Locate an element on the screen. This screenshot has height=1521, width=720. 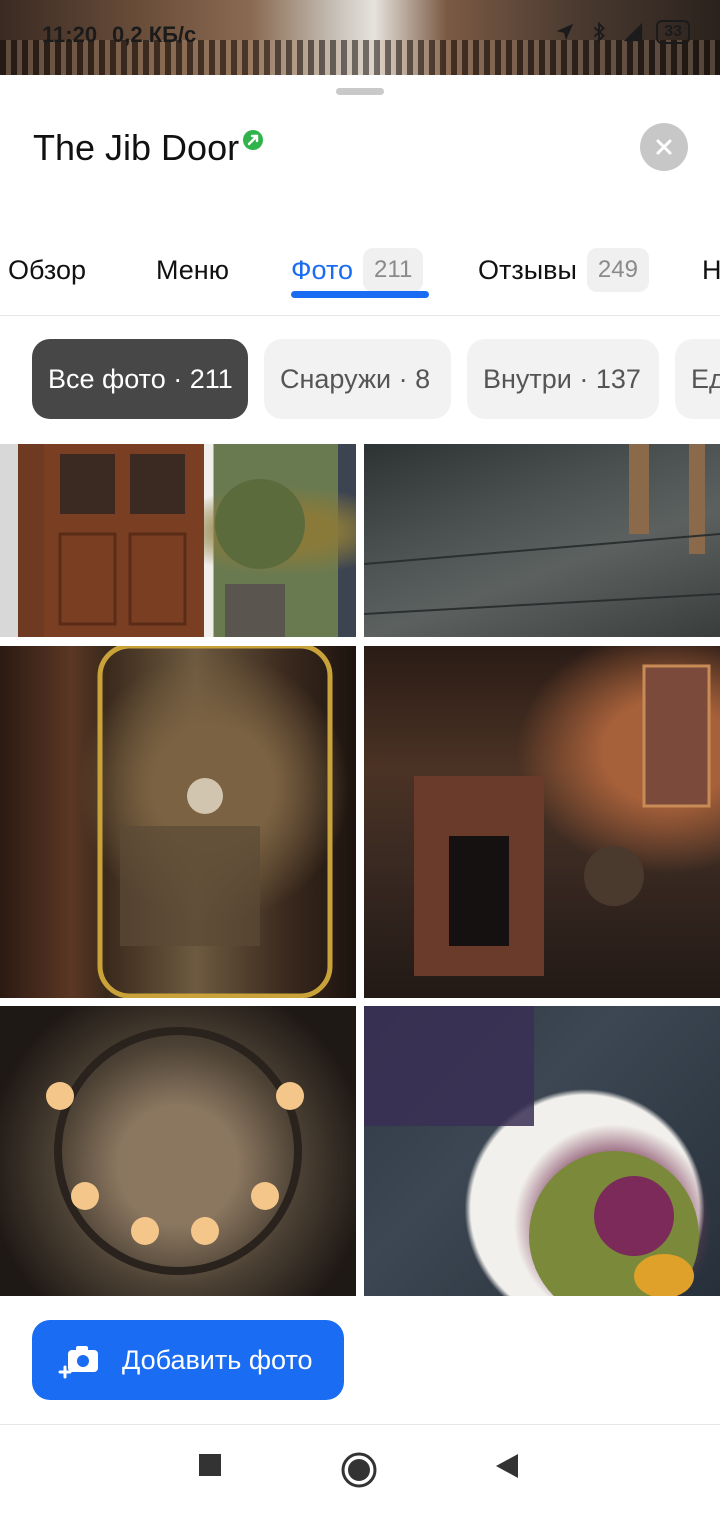
chip-label: Снаружи · 8 is located at coordinates (355, 378).